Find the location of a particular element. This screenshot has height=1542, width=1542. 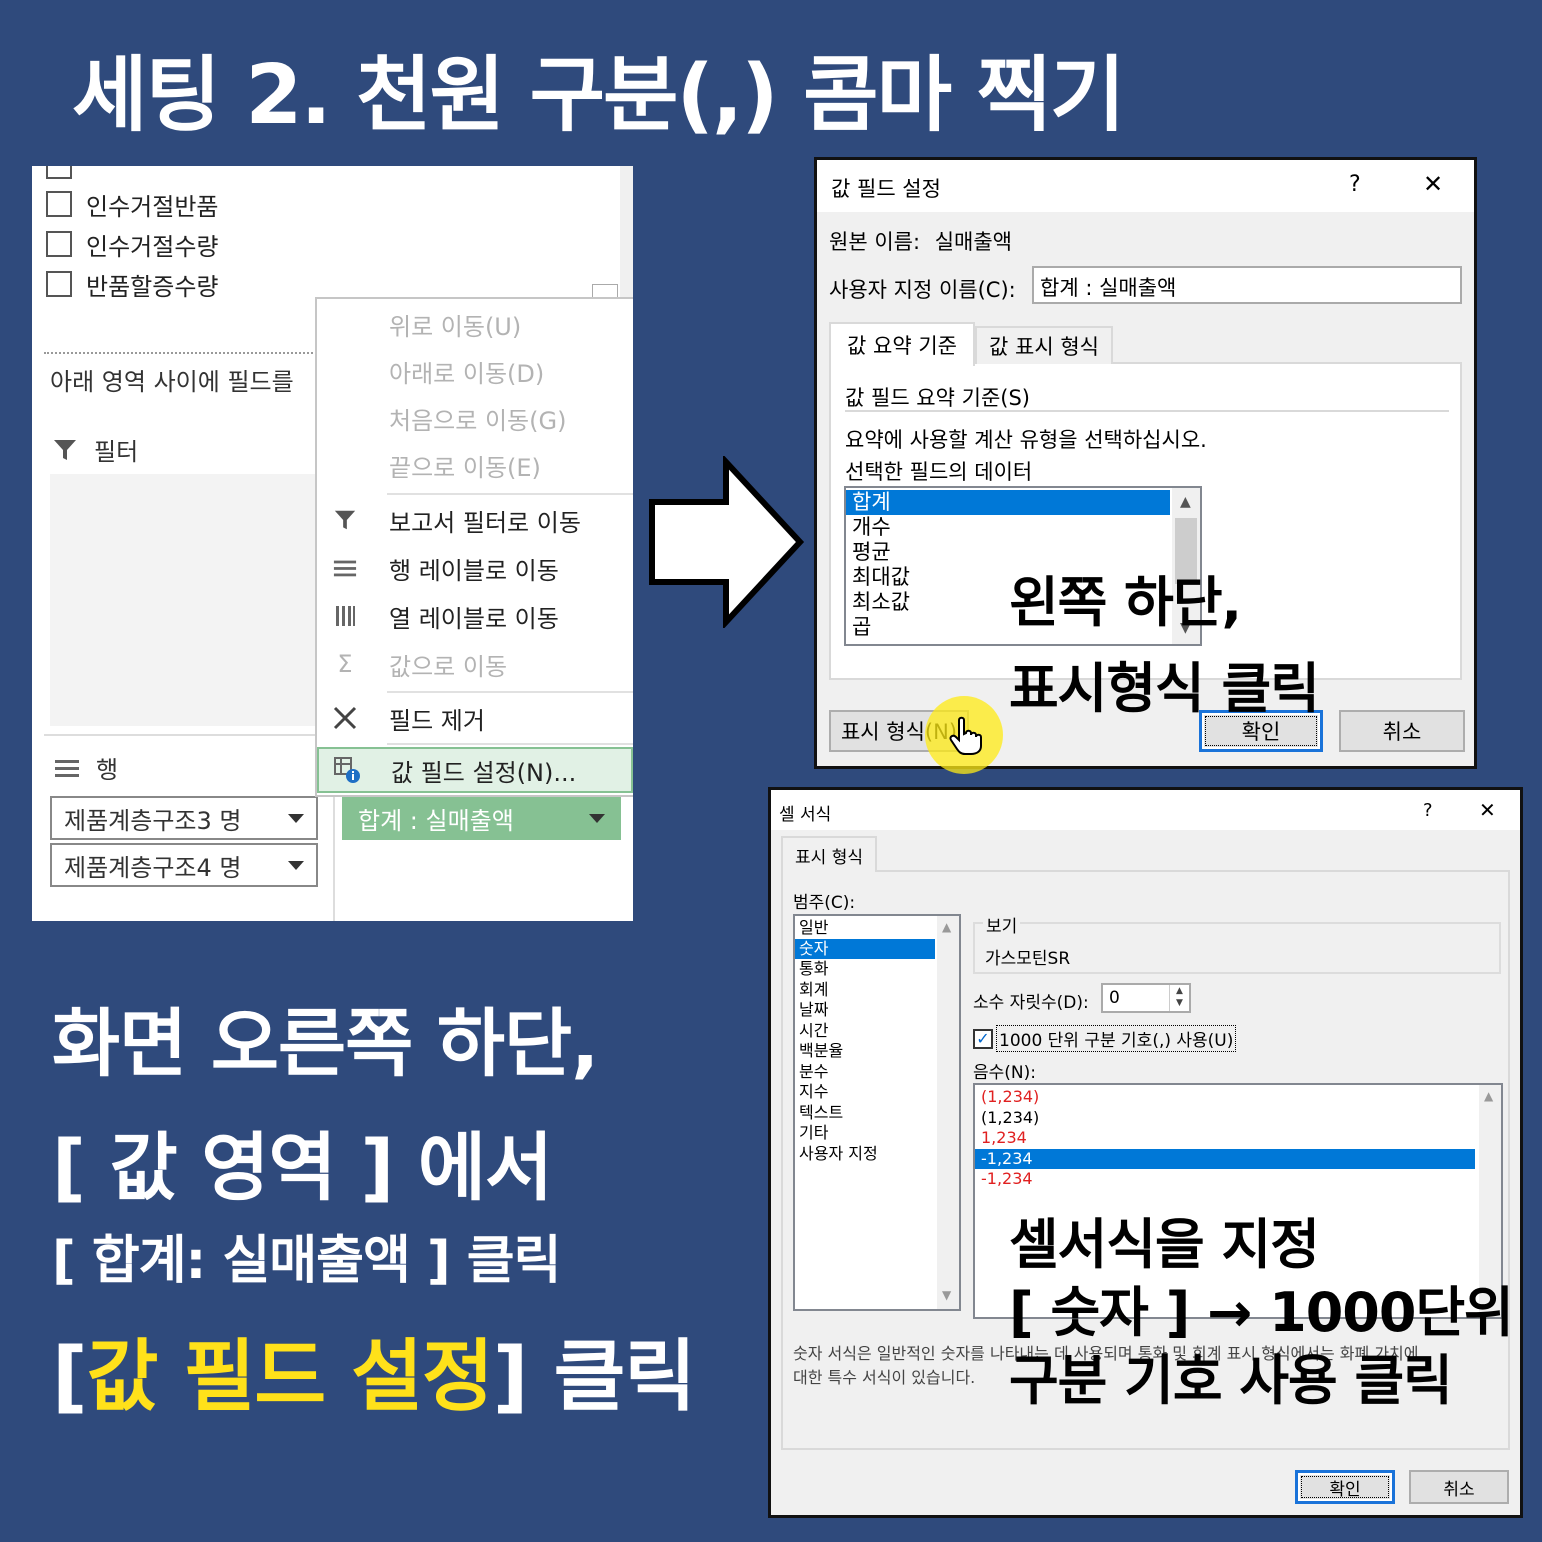

tab-number: 표시 형식 is located at coordinates (829, 854).